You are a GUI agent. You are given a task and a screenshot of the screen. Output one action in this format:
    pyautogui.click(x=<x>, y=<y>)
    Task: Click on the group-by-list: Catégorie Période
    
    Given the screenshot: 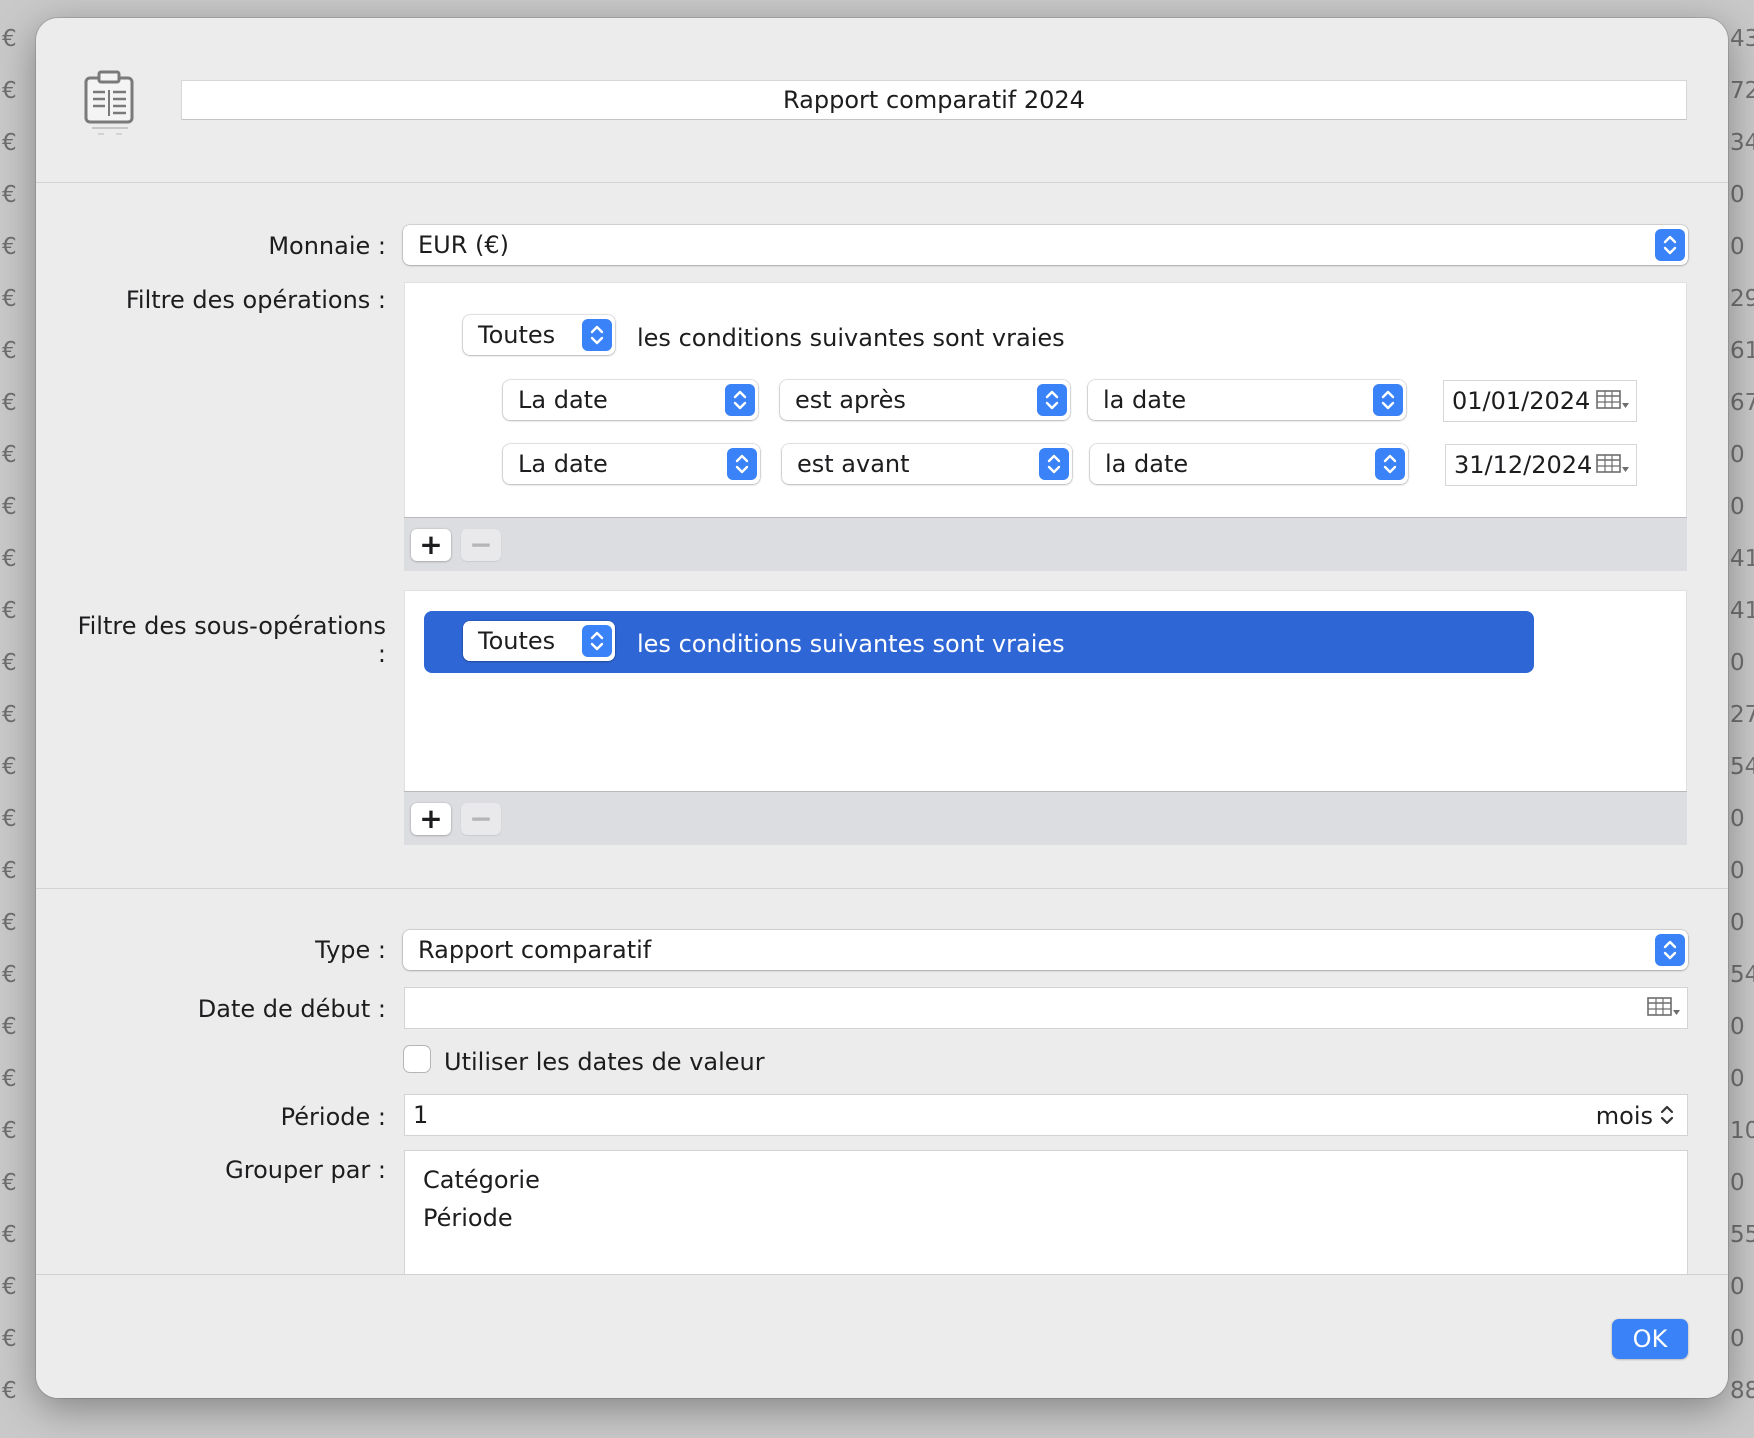 What is the action you would take?
    pyautogui.click(x=1046, y=1221)
    